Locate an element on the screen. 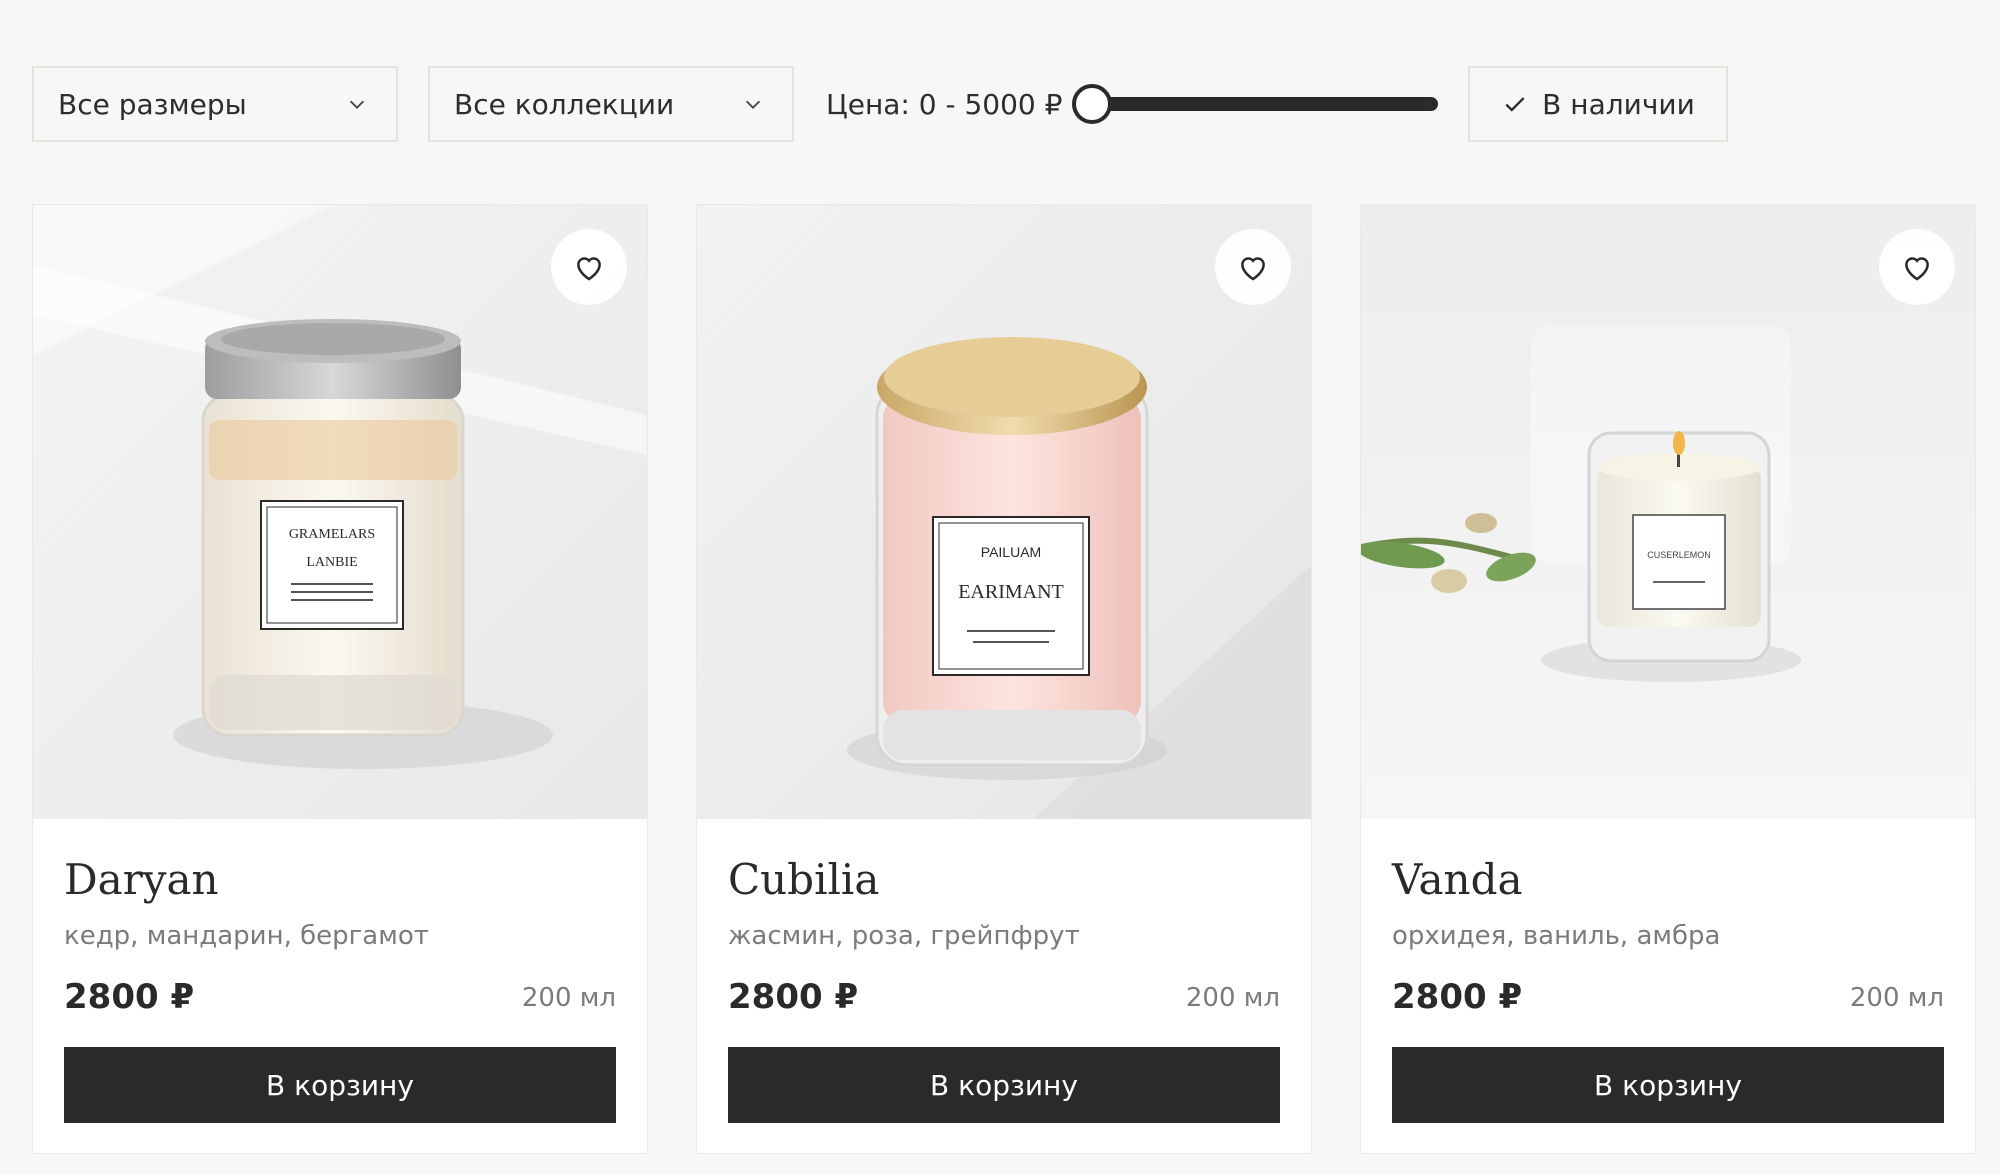 This screenshot has width=2000, height=1174. jar-label-name: EARIMANT is located at coordinates (1011, 592).